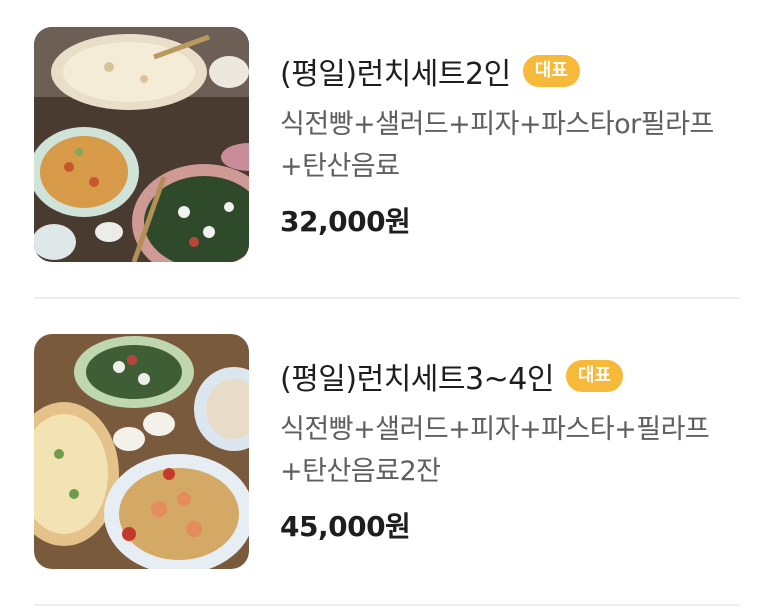 The width and height of the screenshot is (773, 613). What do you see at coordinates (515, 71) in the screenshot?
I see `menu-item-title-row: (평일)런치세트2인 대표` at bounding box center [515, 71].